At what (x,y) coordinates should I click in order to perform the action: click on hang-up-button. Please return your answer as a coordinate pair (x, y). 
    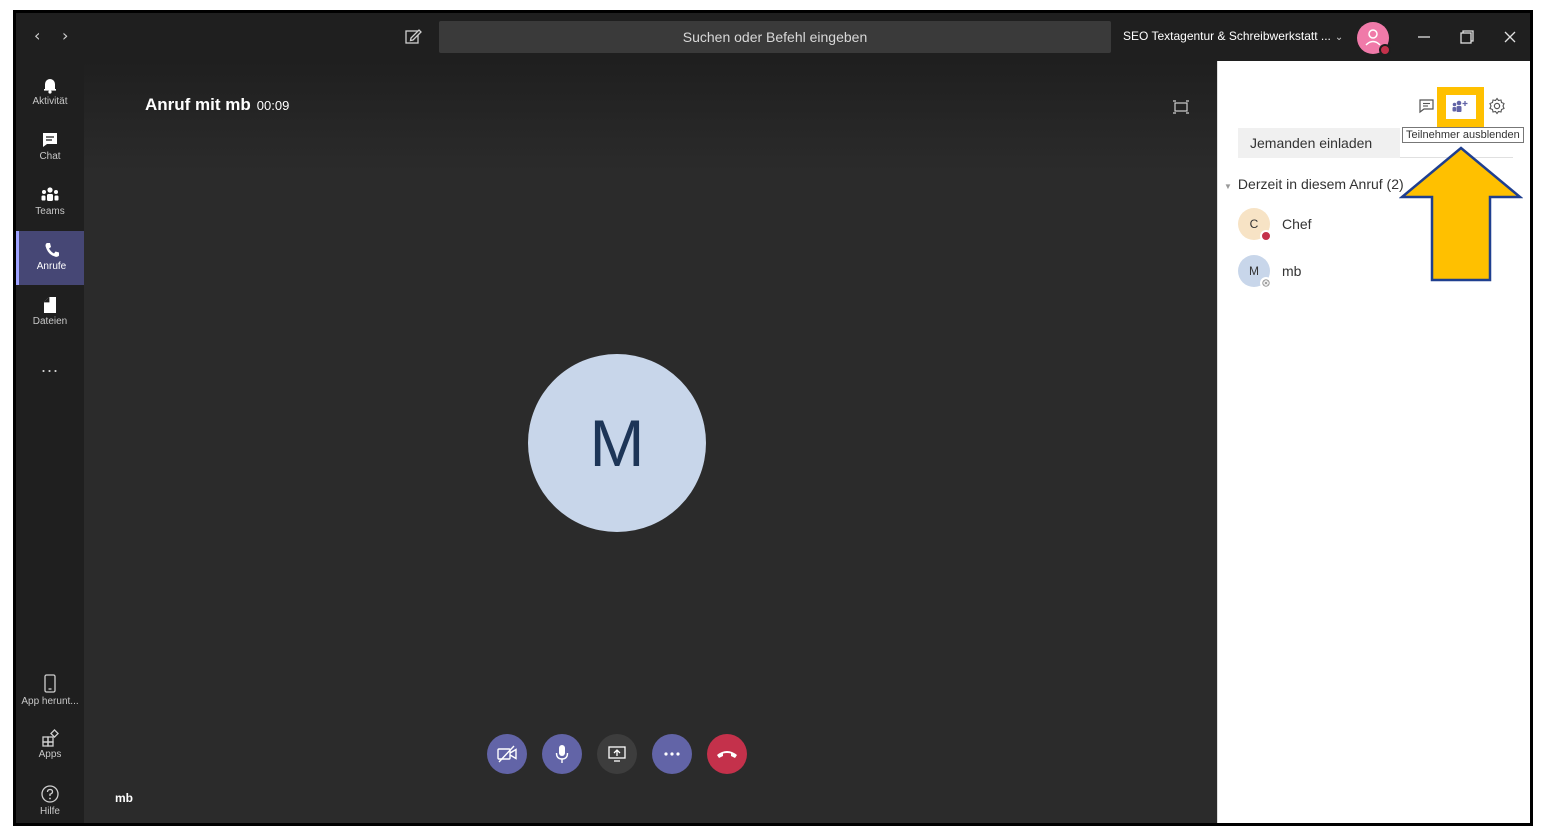
    Looking at the image, I should click on (727, 754).